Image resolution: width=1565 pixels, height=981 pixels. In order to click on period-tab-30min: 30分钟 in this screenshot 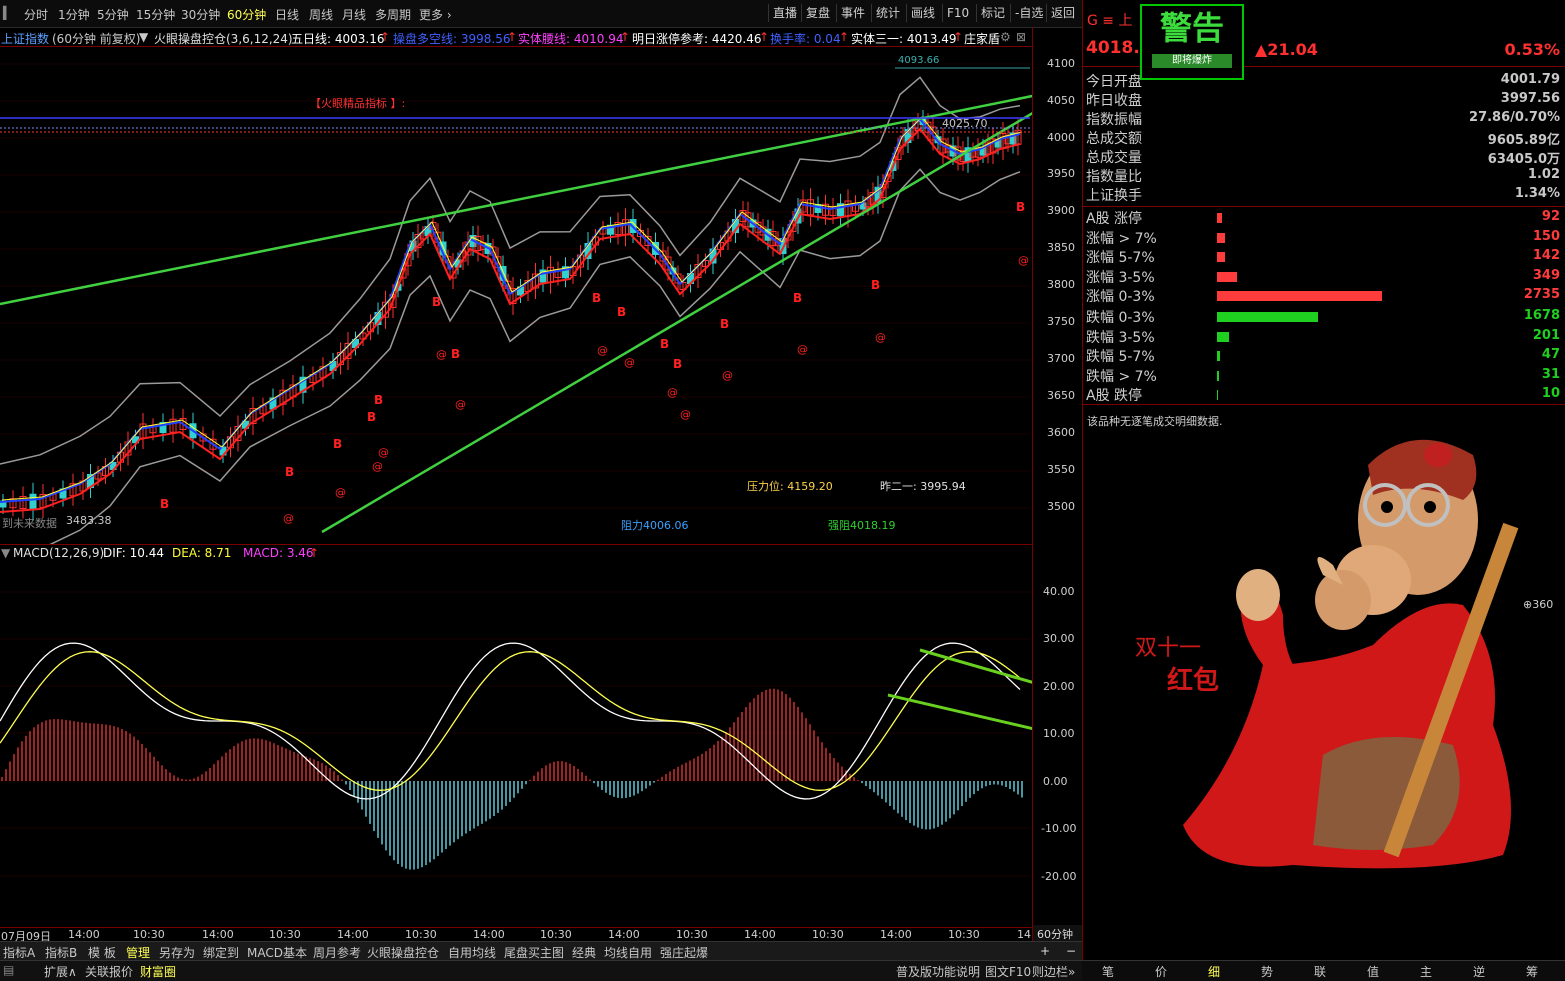, I will do `click(200, 14)`.